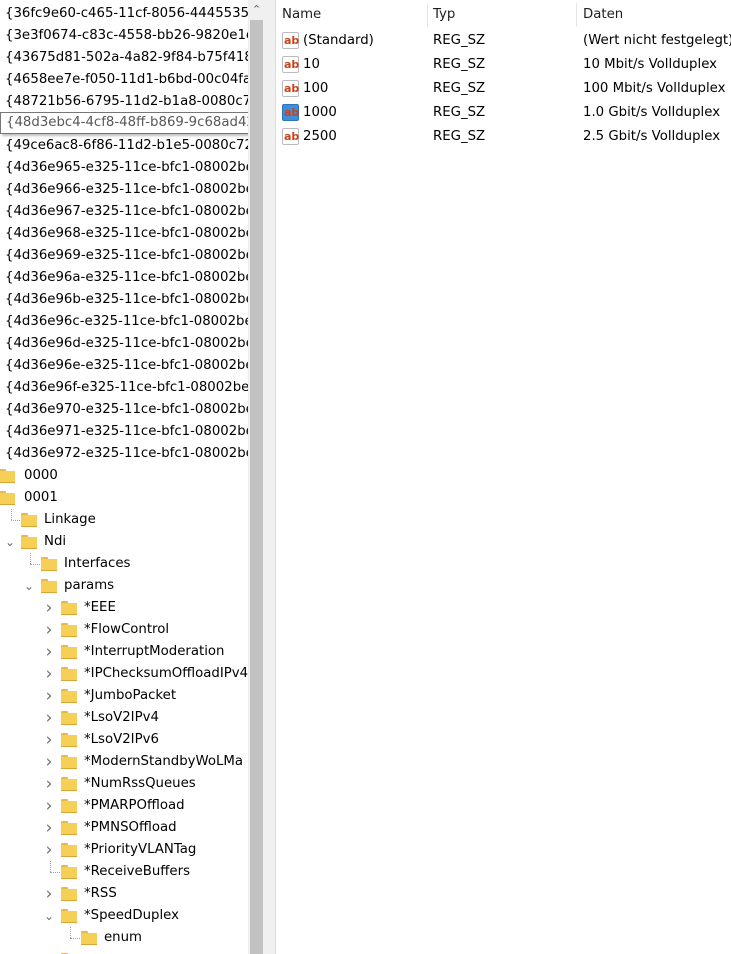 The image size is (731, 954). What do you see at coordinates (124, 696) in the screenshot?
I see `tree-item-param: › *JumboPacket` at bounding box center [124, 696].